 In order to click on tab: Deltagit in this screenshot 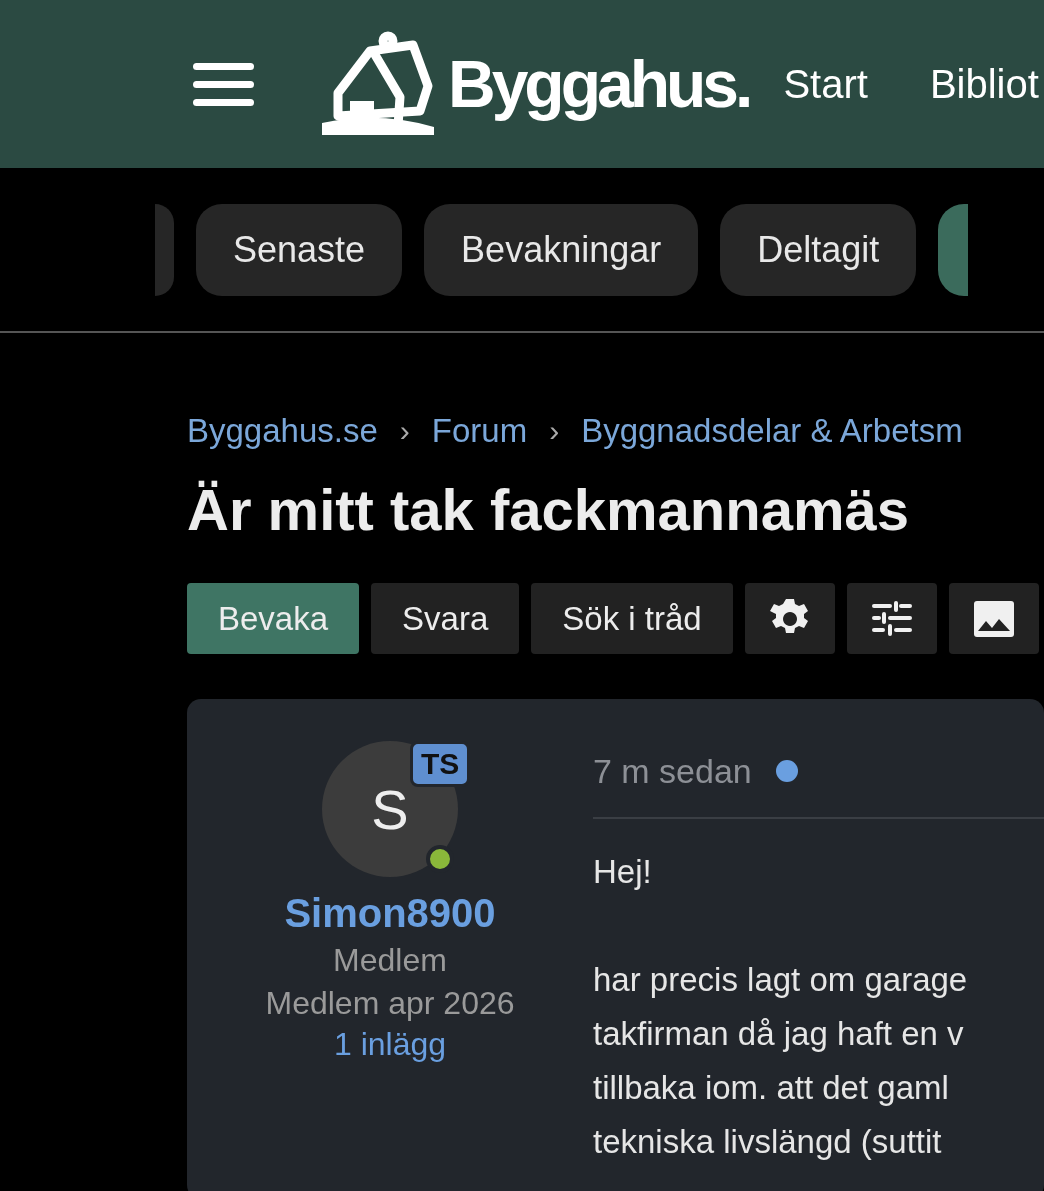, I will do `click(818, 249)`.